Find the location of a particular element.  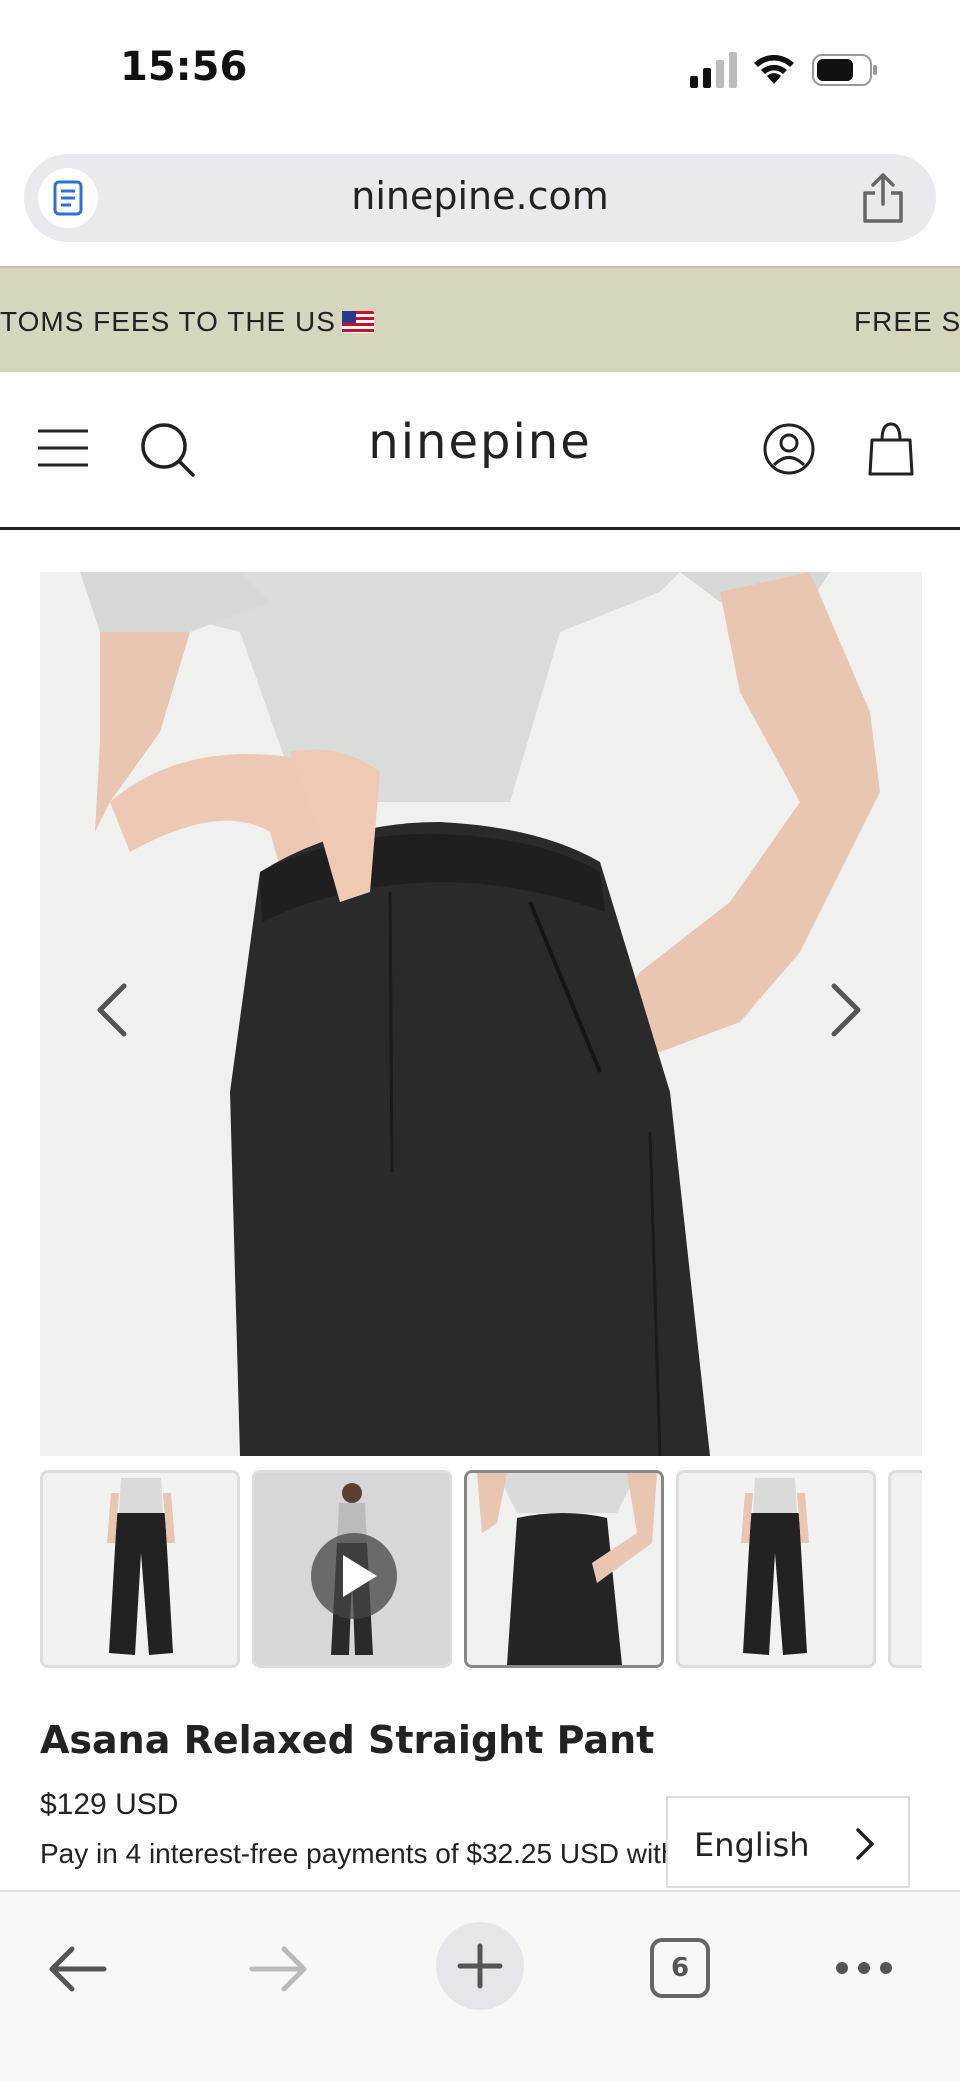

cart-icon is located at coordinates (891, 448).